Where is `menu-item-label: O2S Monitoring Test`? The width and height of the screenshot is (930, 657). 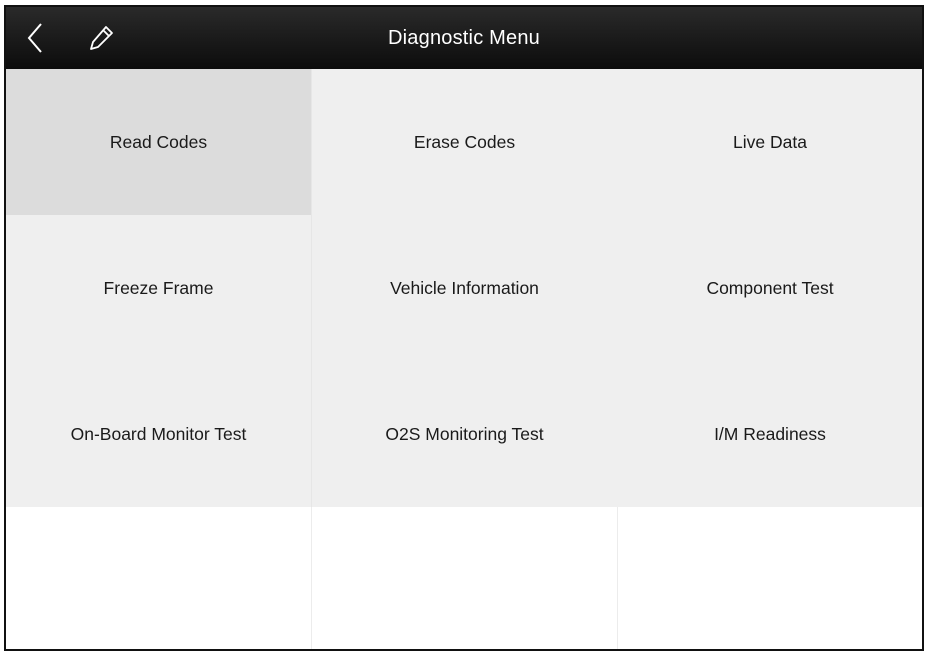
menu-item-label: O2S Monitoring Test is located at coordinates (464, 433).